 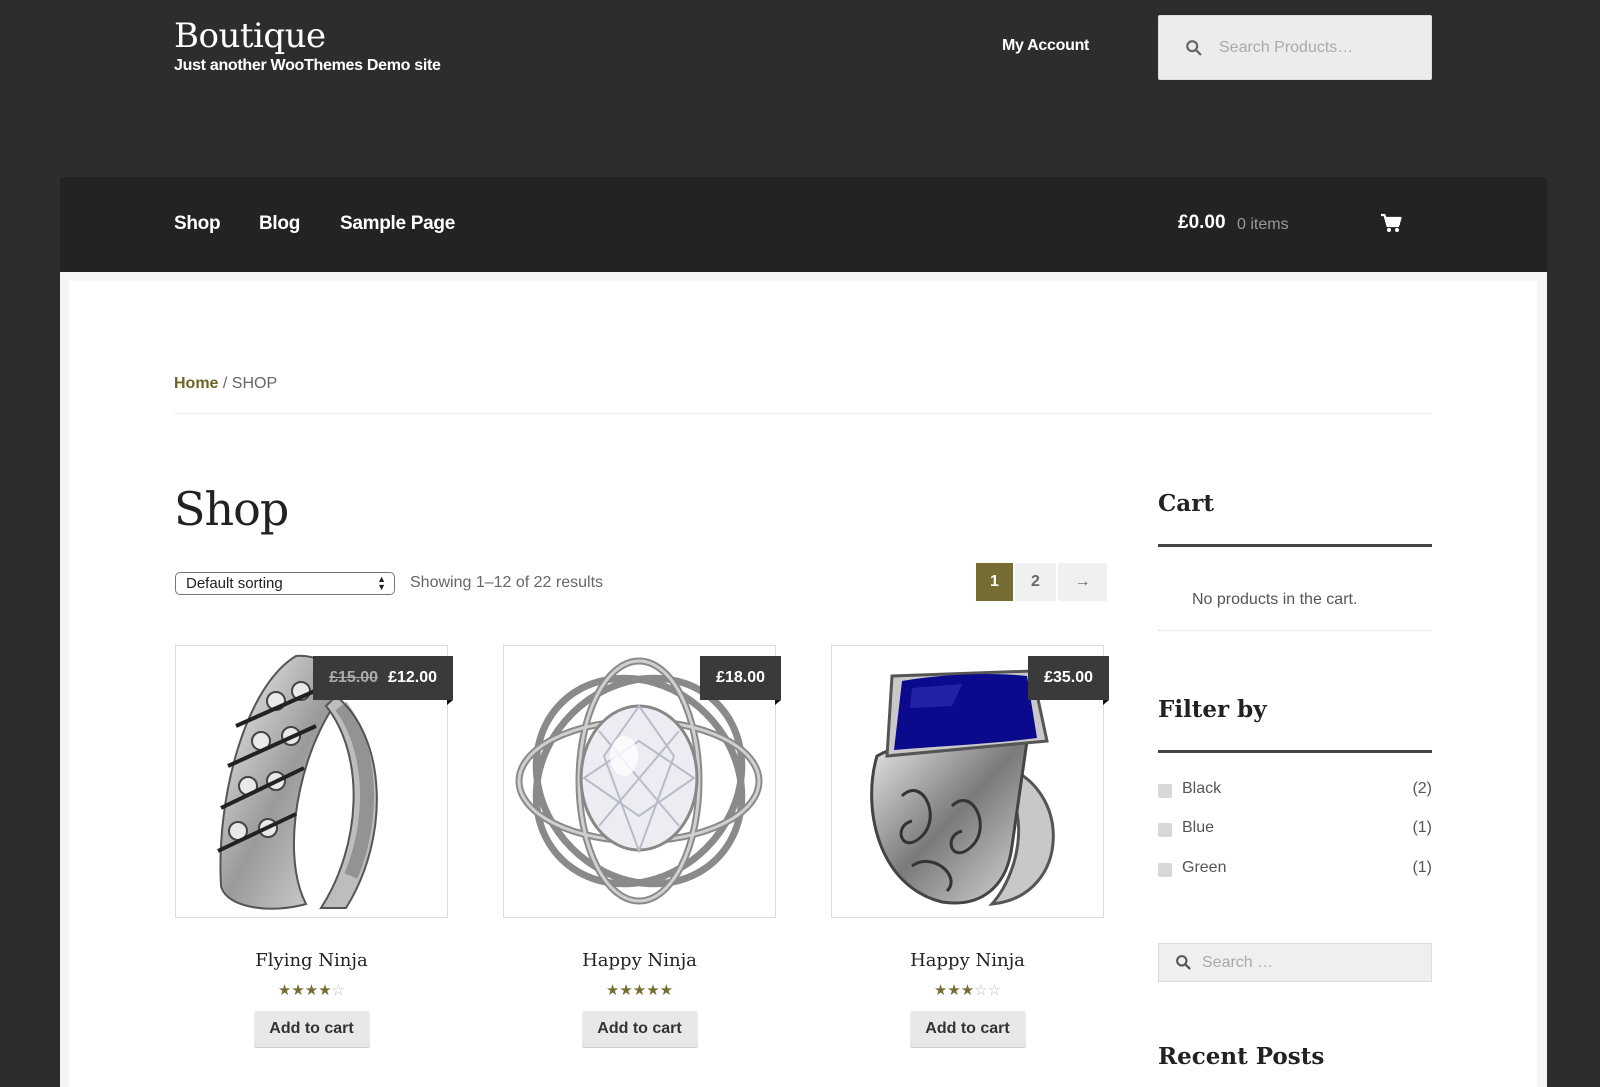 I want to click on site-description: Just another WooThemes Demo site, so click(x=307, y=65).